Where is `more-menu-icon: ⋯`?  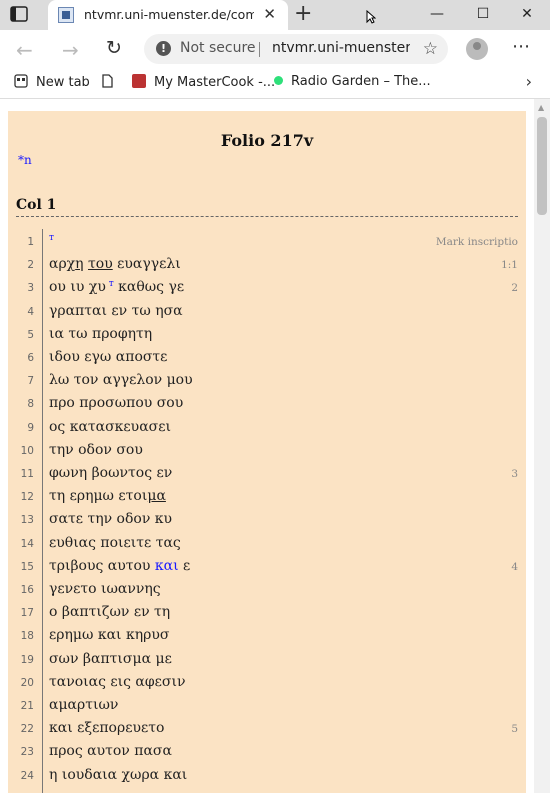
more-menu-icon: ⋯ is located at coordinates (521, 46).